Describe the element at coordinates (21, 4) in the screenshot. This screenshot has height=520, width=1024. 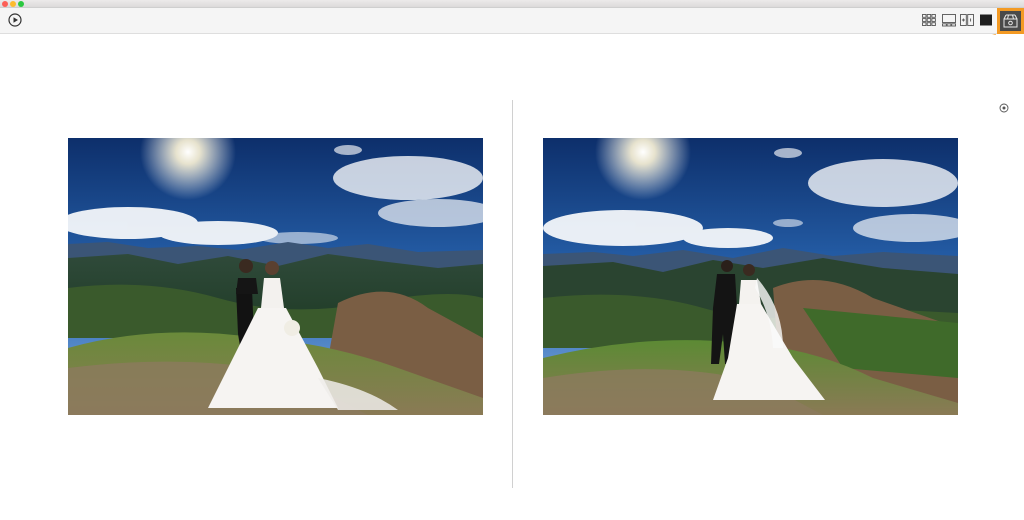
I see `window-maximize-button` at that location.